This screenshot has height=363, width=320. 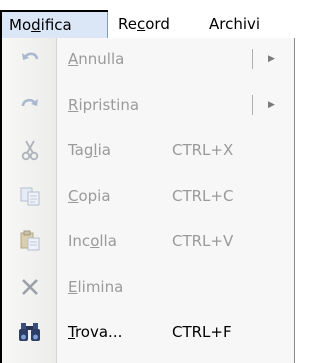 What do you see at coordinates (157, 24) in the screenshot?
I see `menu-label-part: ord` at bounding box center [157, 24].